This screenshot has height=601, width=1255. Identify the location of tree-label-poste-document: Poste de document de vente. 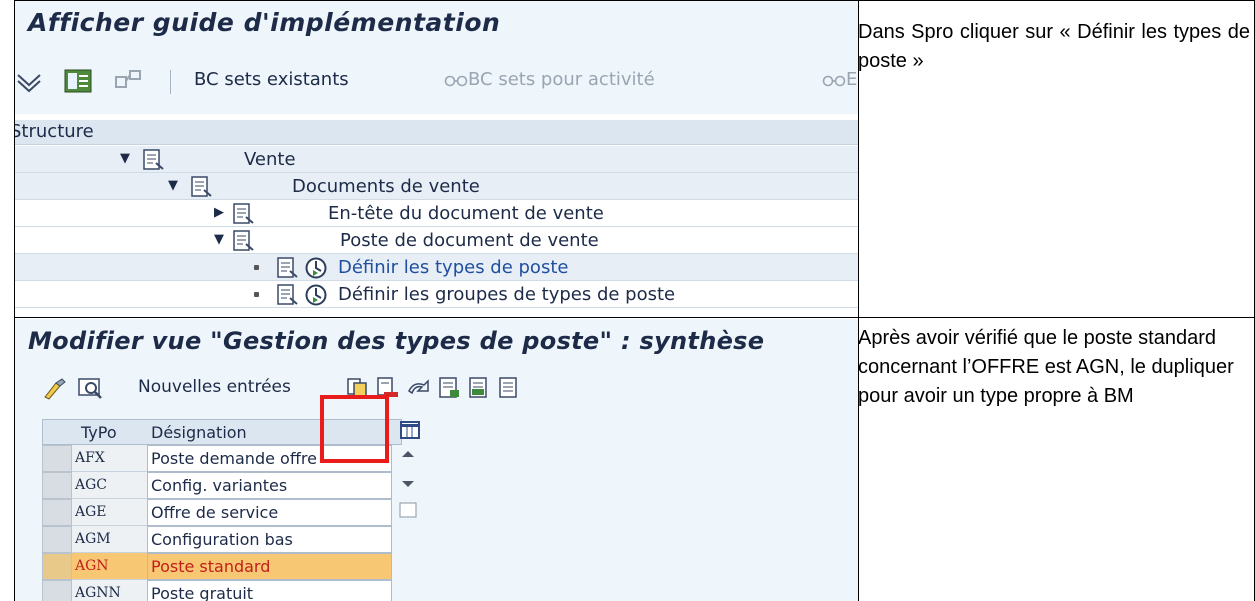
(469, 240).